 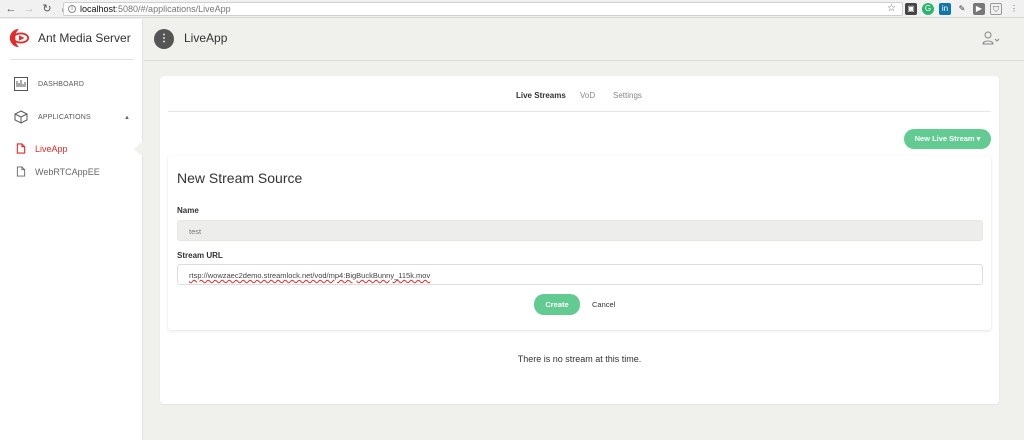 What do you see at coordinates (72, 59) in the screenshot?
I see `divider` at bounding box center [72, 59].